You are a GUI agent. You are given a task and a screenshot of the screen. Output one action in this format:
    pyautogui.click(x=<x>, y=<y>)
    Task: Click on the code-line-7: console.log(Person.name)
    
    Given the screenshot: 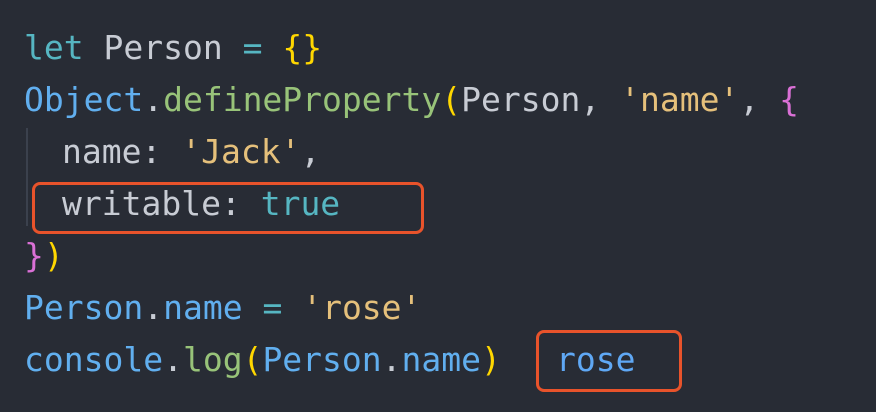 What is the action you would take?
    pyautogui.click(x=262, y=360)
    